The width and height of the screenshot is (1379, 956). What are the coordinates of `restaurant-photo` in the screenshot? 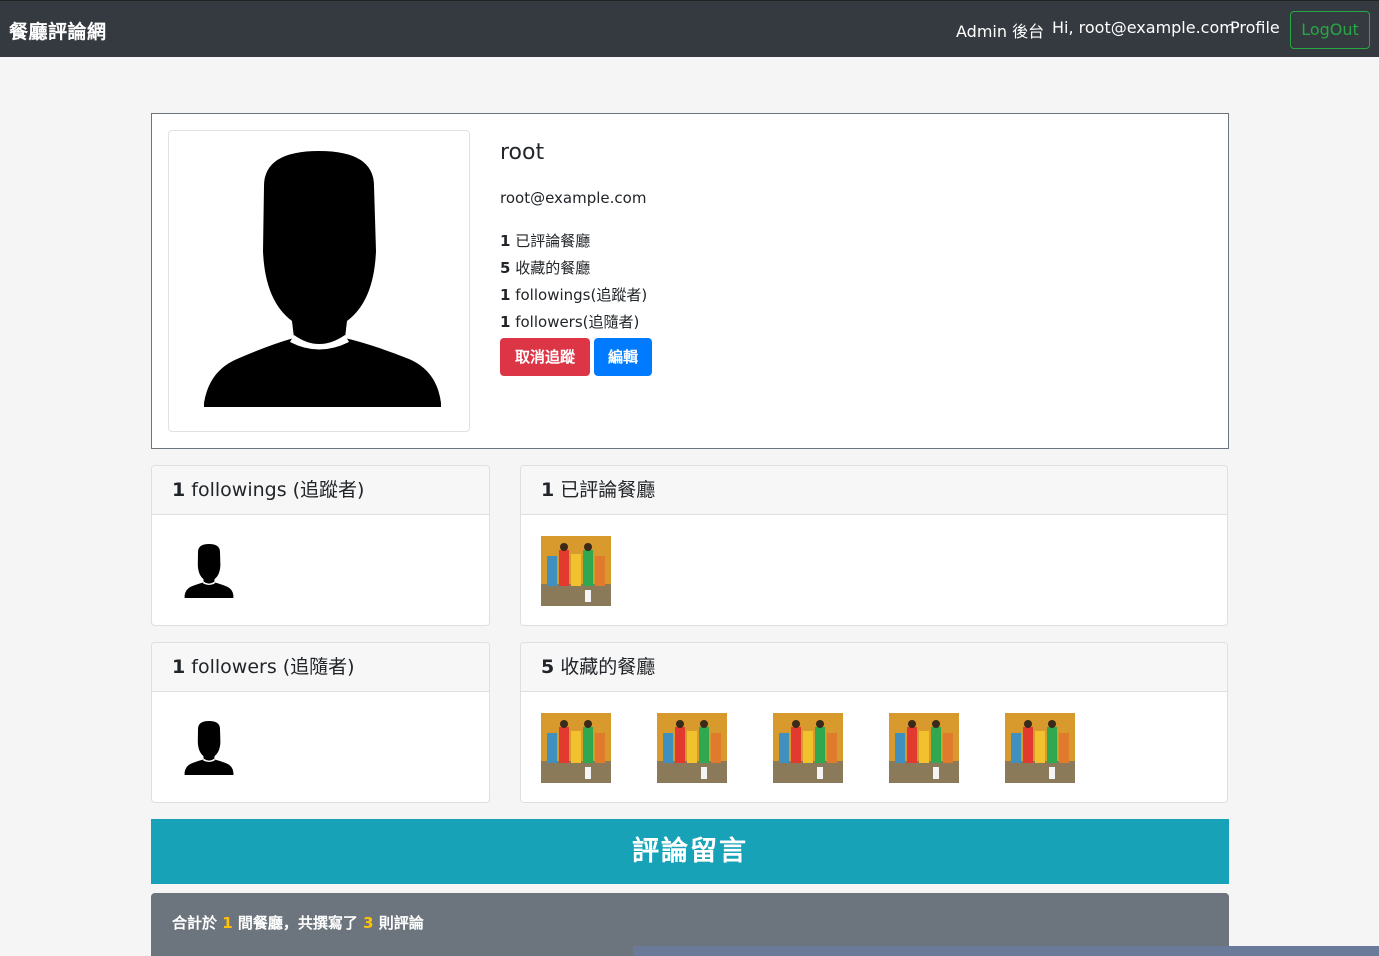 It's located at (576, 571).